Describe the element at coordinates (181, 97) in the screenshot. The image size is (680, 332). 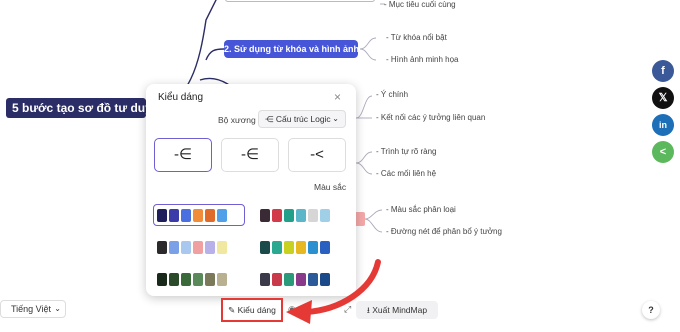
I see `panel-title: Kiểu dáng` at that location.